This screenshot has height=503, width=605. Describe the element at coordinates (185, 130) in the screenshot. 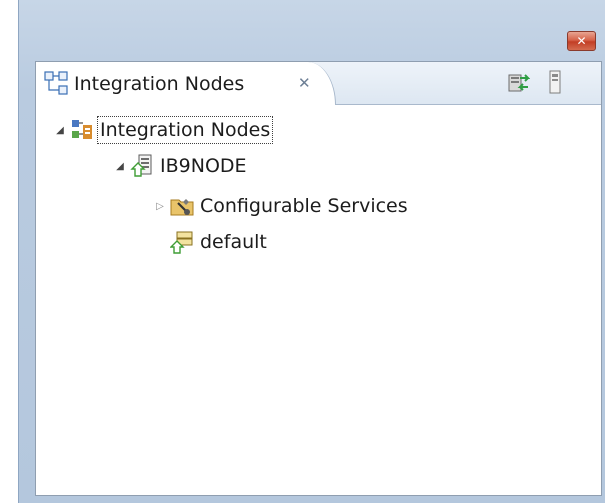

I see `tree-item-label: Integration Nodes` at that location.